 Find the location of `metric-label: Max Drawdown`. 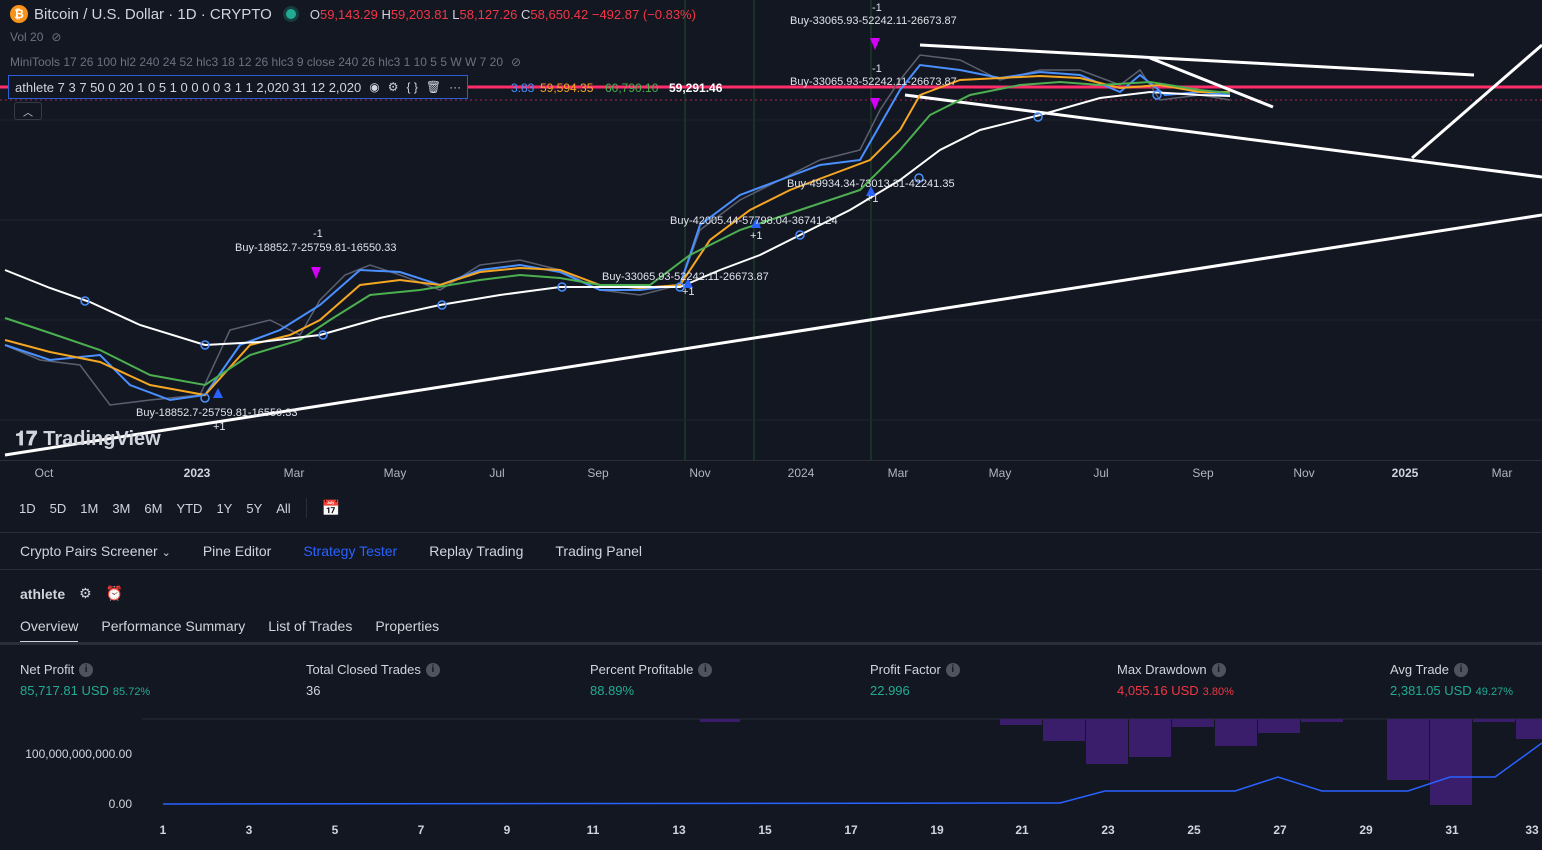

metric-label: Max Drawdown is located at coordinates (1162, 669).